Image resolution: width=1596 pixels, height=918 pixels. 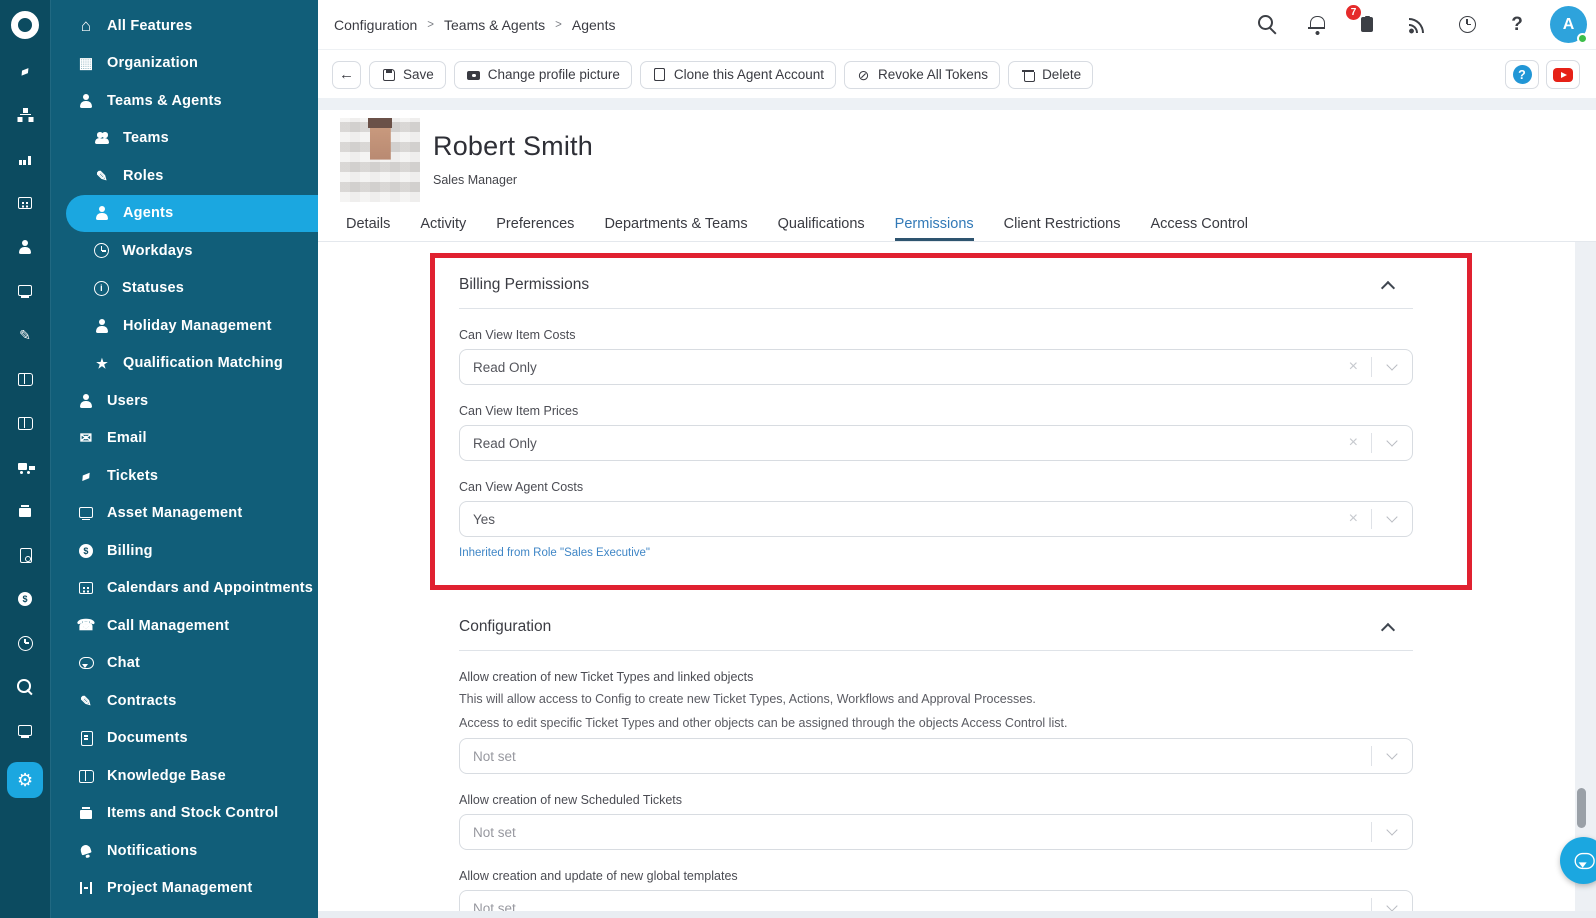 I want to click on strip-organization, so click(x=25, y=115).